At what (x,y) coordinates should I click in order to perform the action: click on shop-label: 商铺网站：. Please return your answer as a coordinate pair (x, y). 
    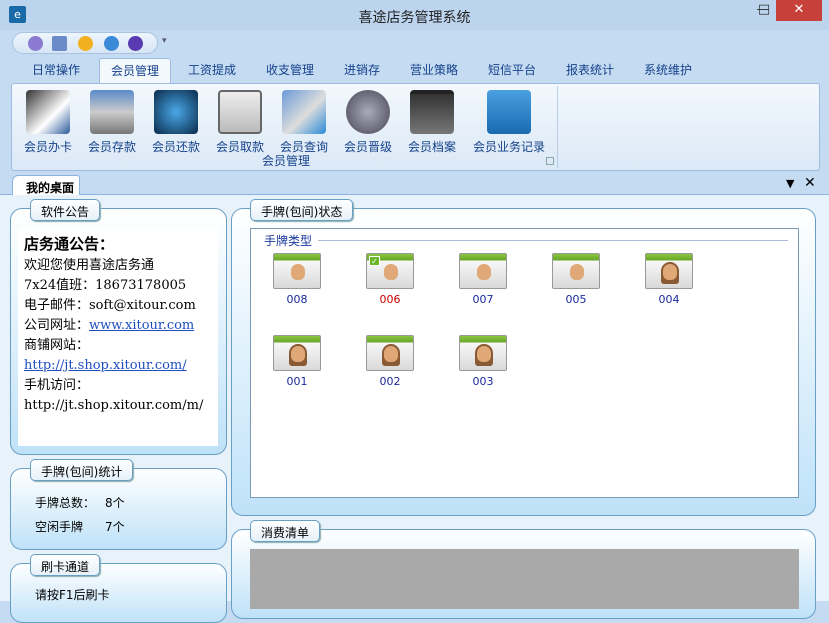
    Looking at the image, I should click on (57, 345).